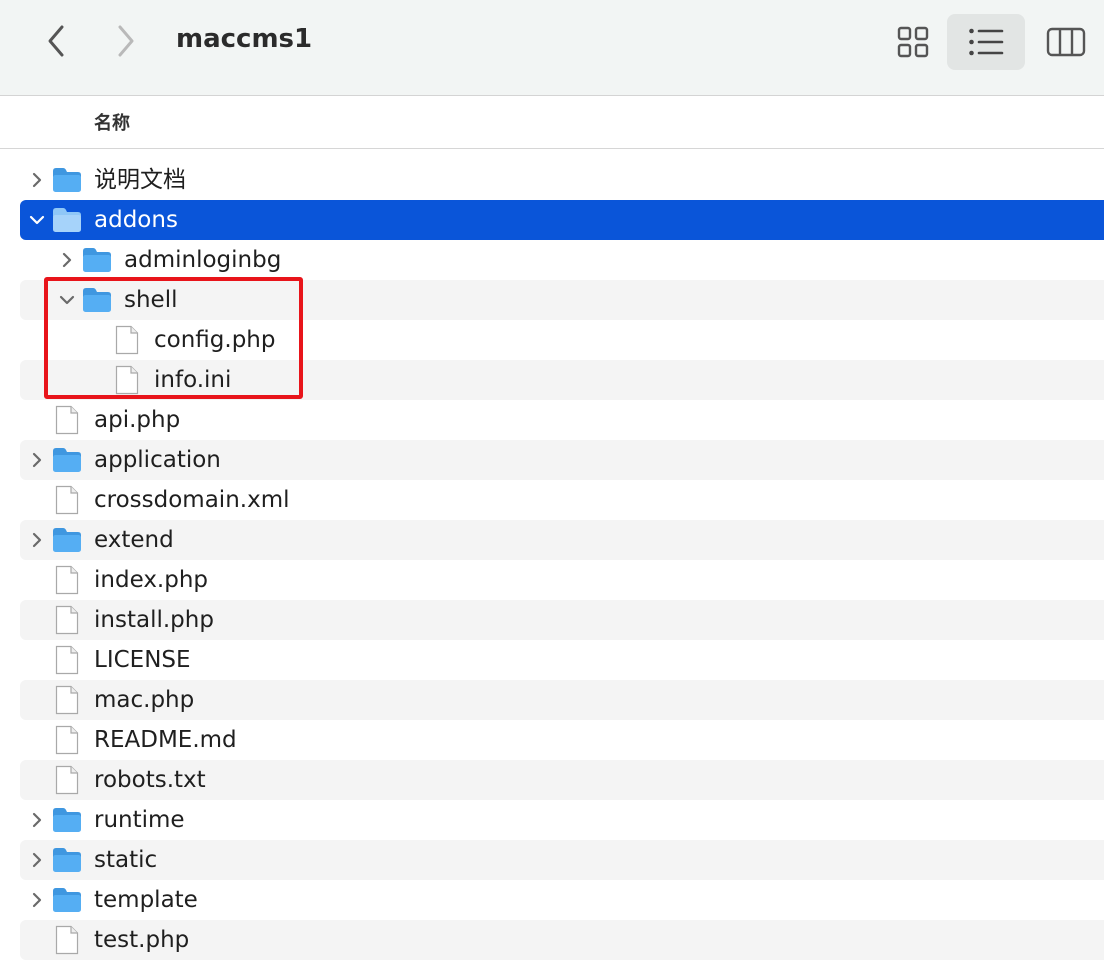 This screenshot has height=960, width=1104. Describe the element at coordinates (244, 39) in the screenshot. I see `window-title: maccms1` at that location.